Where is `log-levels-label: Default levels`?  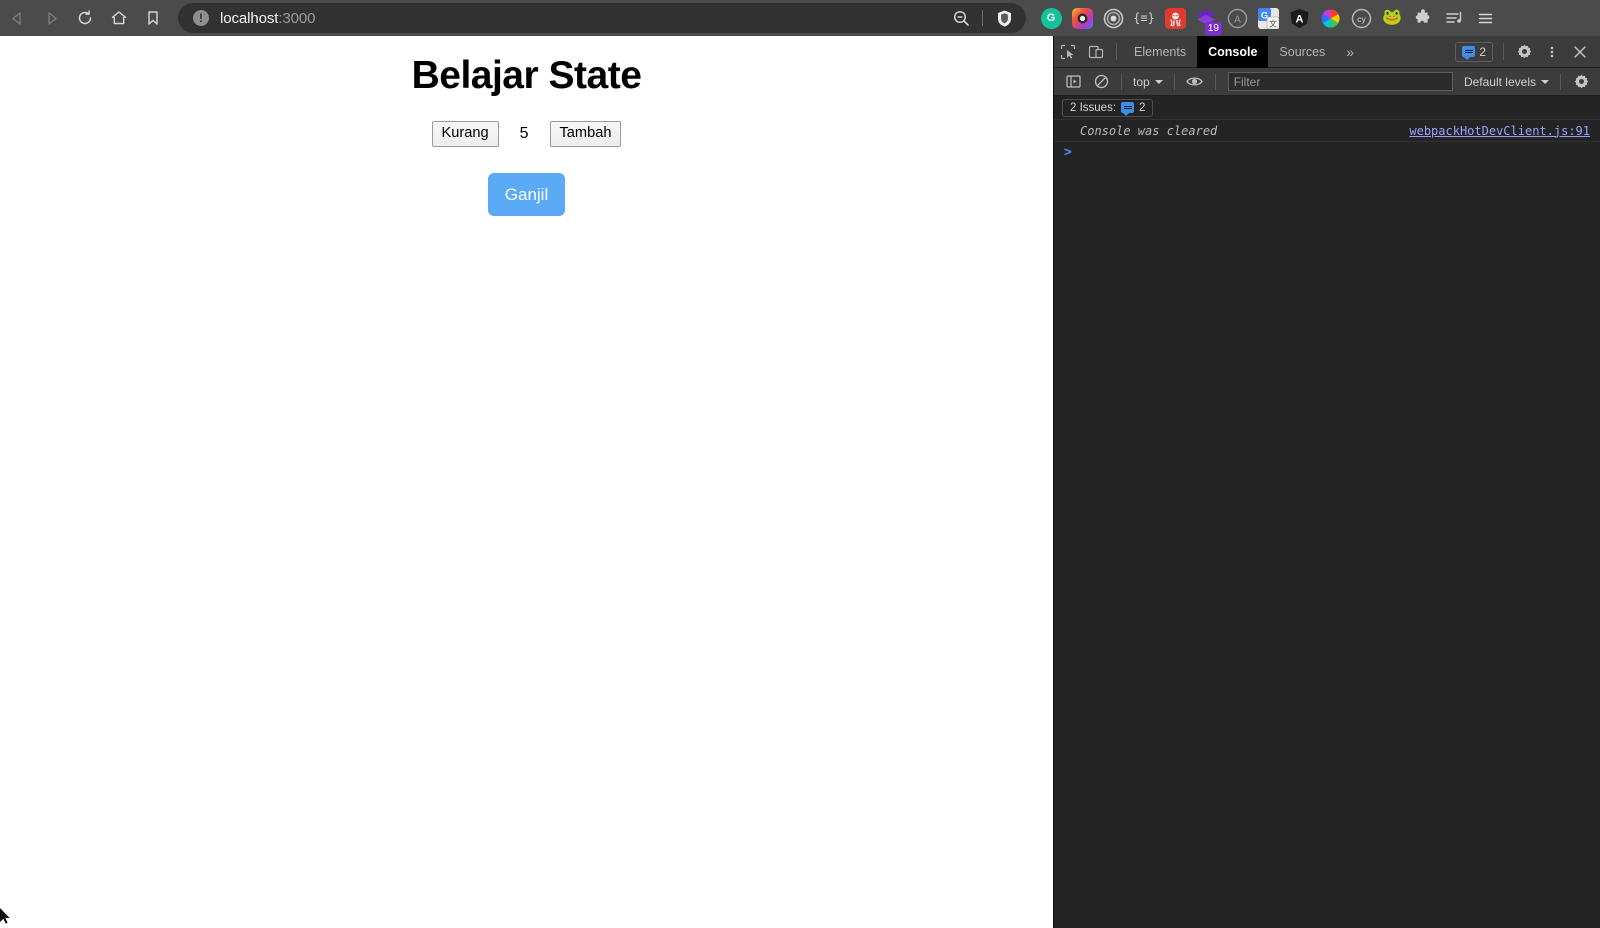 log-levels-label: Default levels is located at coordinates (1499, 81).